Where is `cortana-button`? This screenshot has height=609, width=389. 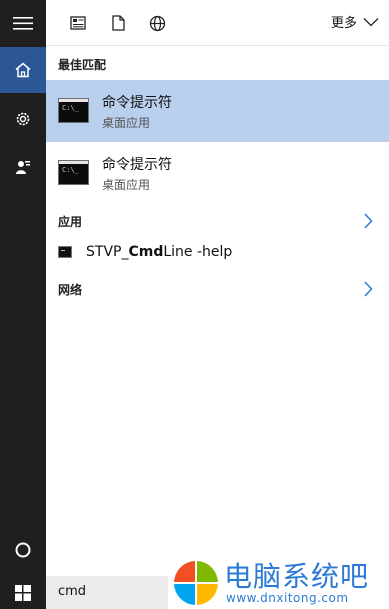 cortana-button is located at coordinates (23, 550).